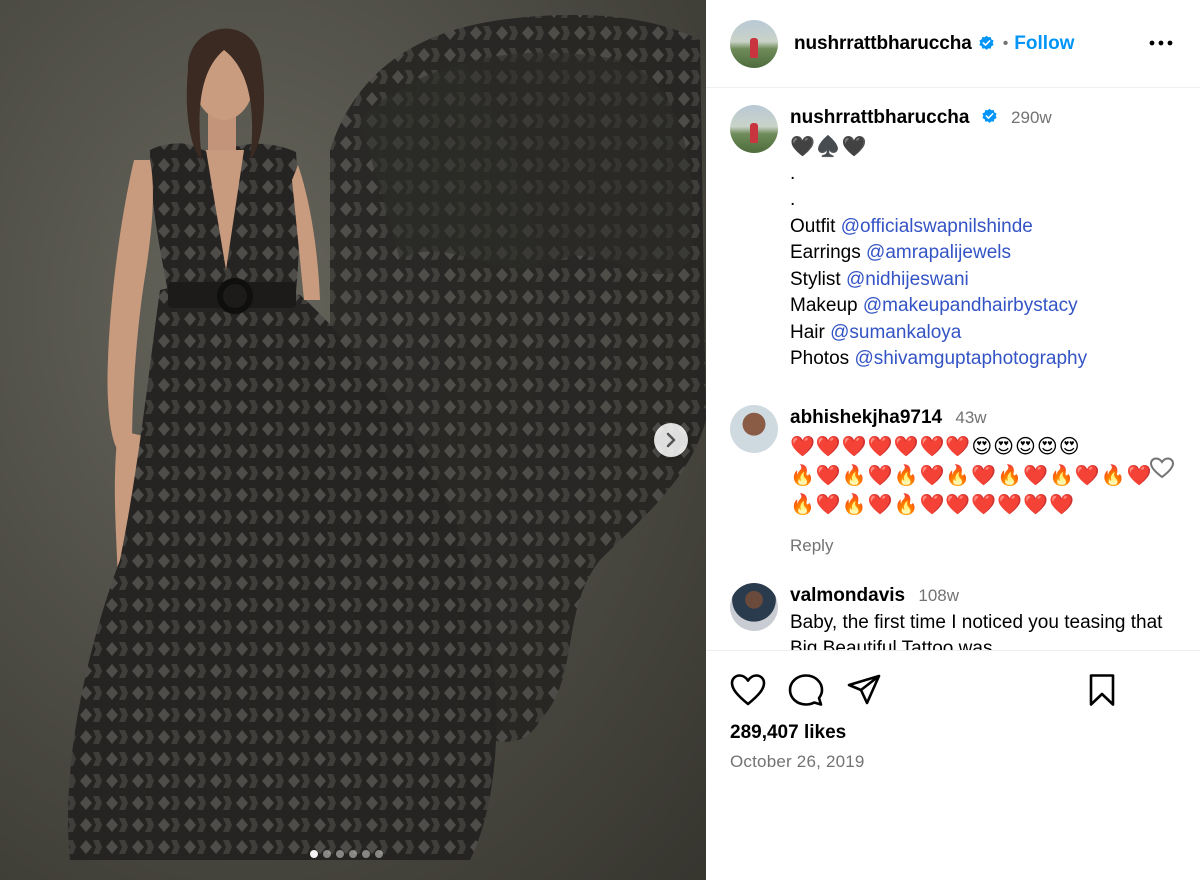 The width and height of the screenshot is (1200, 880). I want to click on mention-link: @makeupandhairbystacy, so click(970, 305).